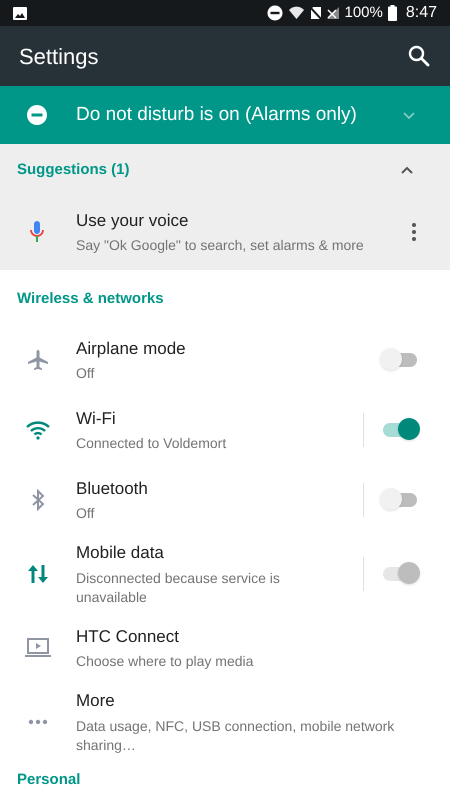  What do you see at coordinates (96, 701) in the screenshot?
I see `row-title: More` at bounding box center [96, 701].